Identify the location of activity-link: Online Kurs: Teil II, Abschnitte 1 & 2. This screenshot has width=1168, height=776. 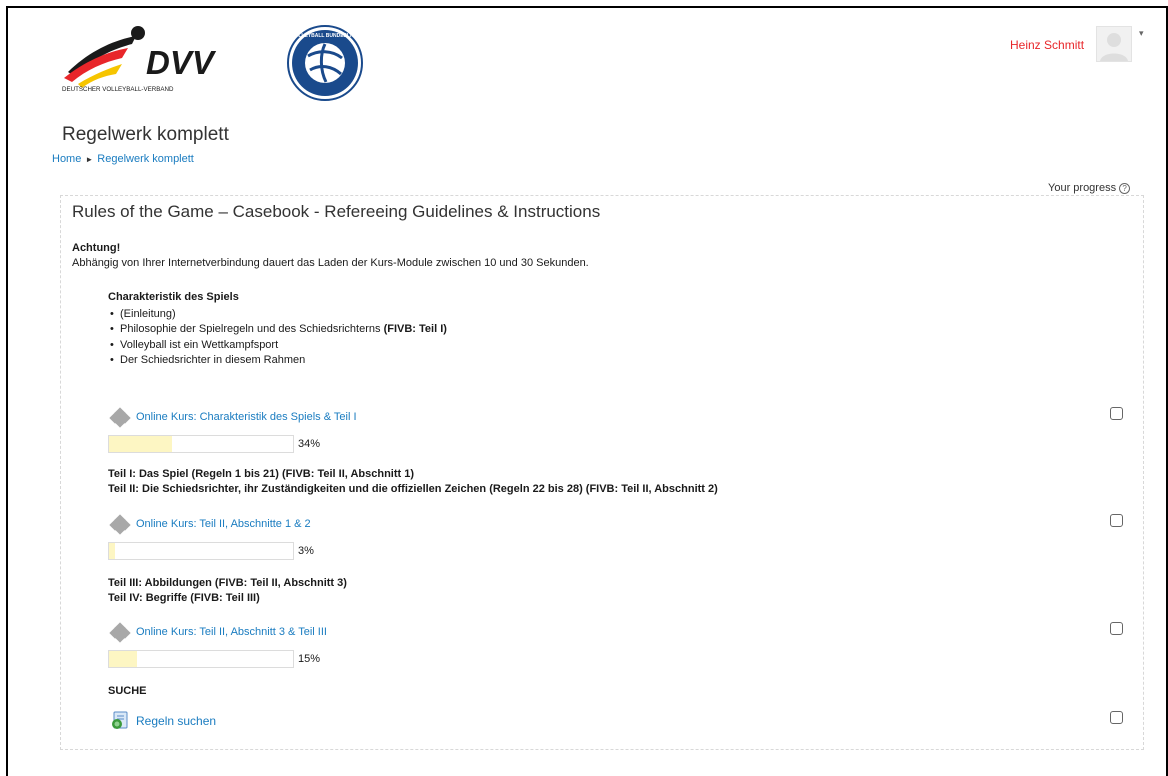
(223, 524).